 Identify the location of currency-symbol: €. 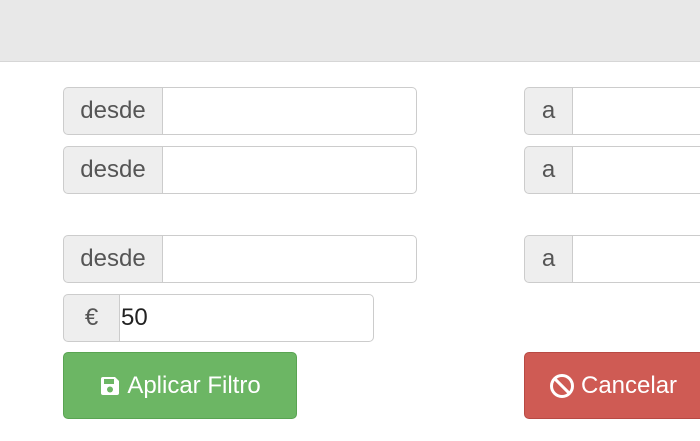
(91, 318).